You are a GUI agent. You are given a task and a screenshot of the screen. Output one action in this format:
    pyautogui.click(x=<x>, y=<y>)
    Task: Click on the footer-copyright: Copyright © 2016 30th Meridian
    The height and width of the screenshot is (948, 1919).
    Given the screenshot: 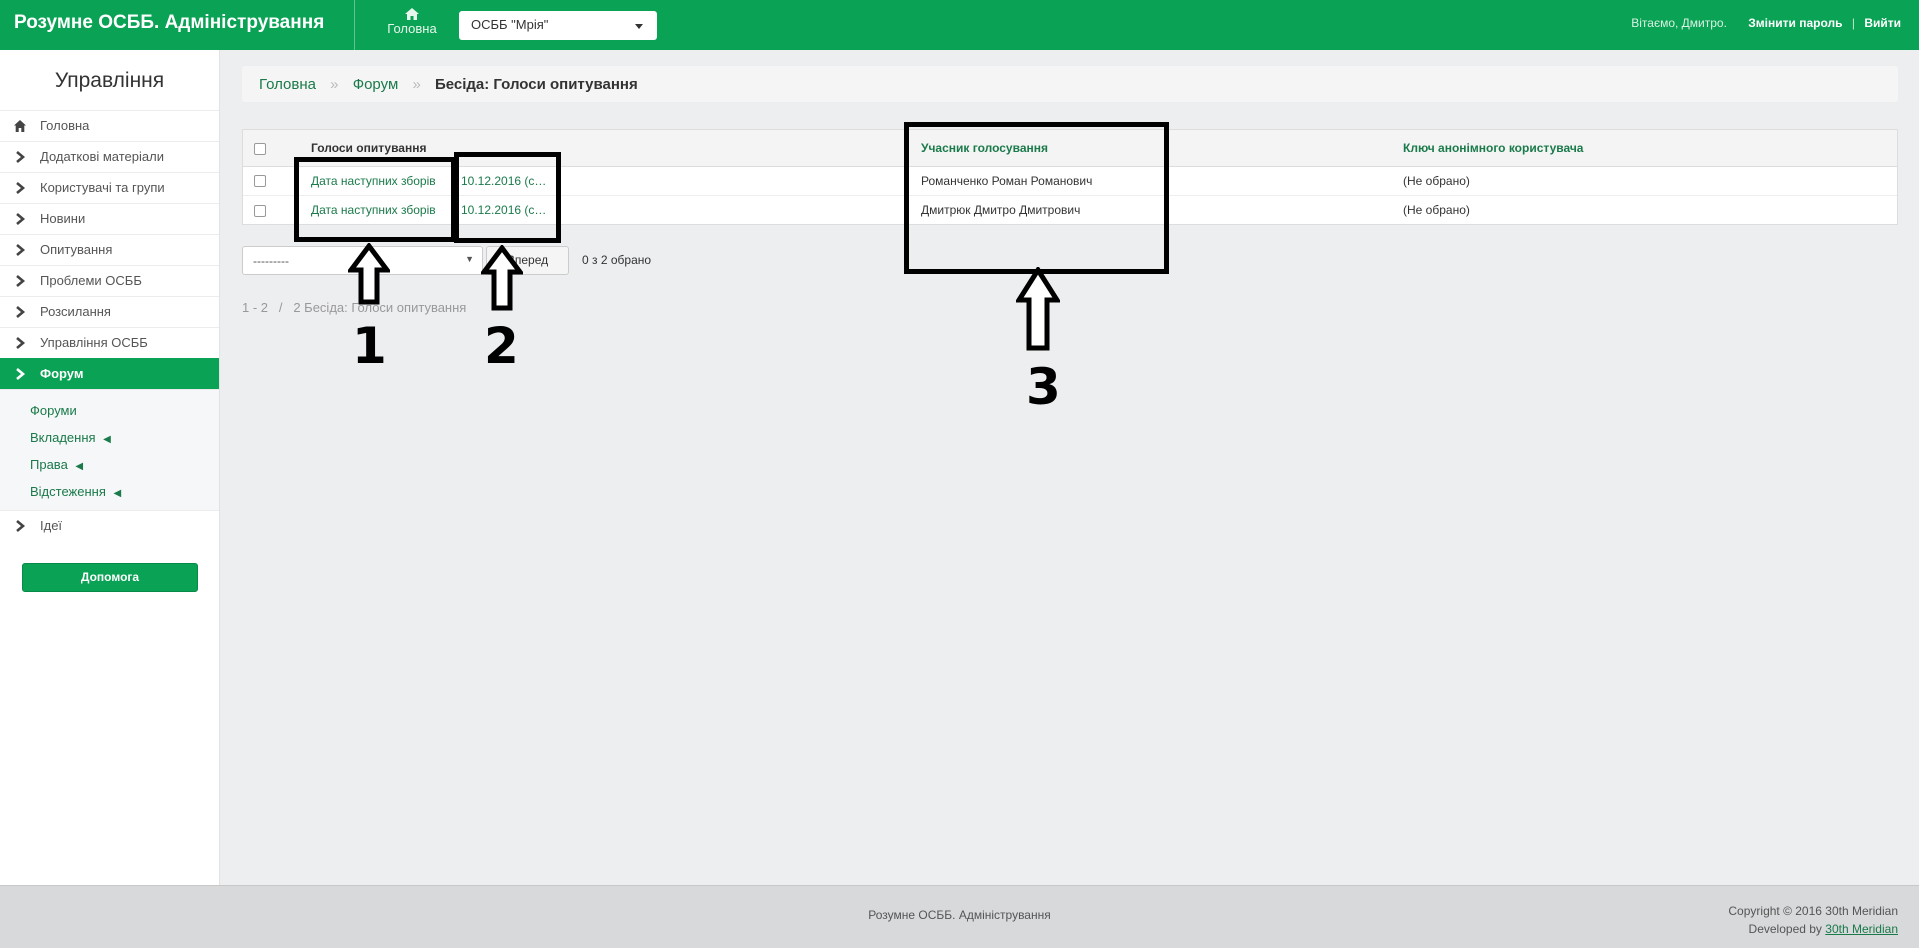 What is the action you would take?
    pyautogui.click(x=1813, y=911)
    